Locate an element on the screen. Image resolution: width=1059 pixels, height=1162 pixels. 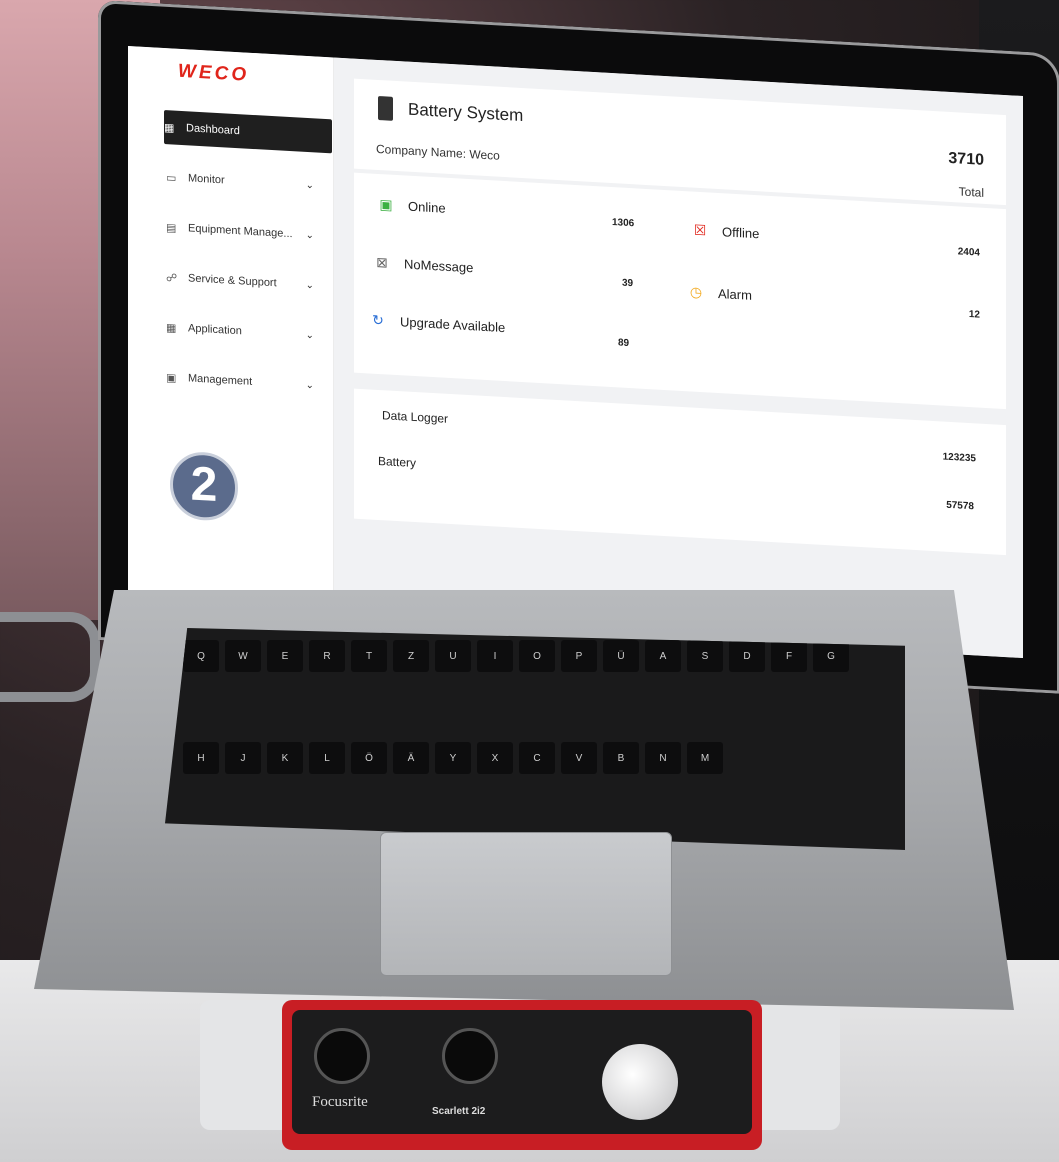
interface-model: Scarlett 2i2 is located at coordinates (459, 1111).